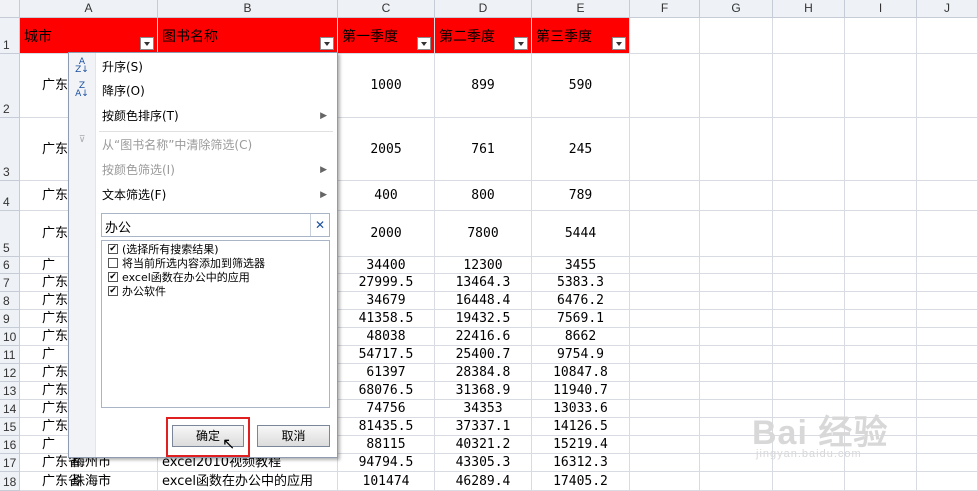 Image resolution: width=978 pixels, height=491 pixels. What do you see at coordinates (386, 36) in the screenshot?
I see `header-cell-q1: 第一季度` at bounding box center [386, 36].